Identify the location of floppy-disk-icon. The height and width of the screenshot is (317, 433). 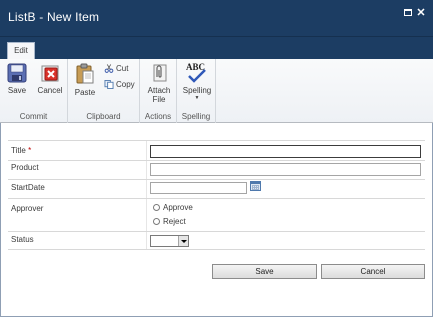
(17, 73).